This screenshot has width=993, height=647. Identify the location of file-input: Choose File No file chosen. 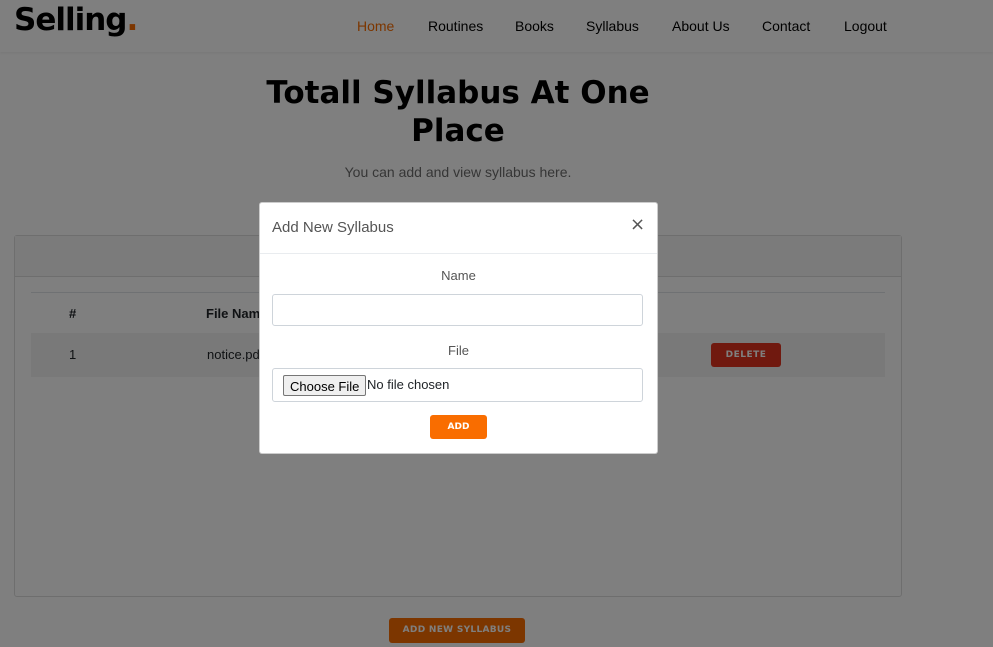
(457, 385).